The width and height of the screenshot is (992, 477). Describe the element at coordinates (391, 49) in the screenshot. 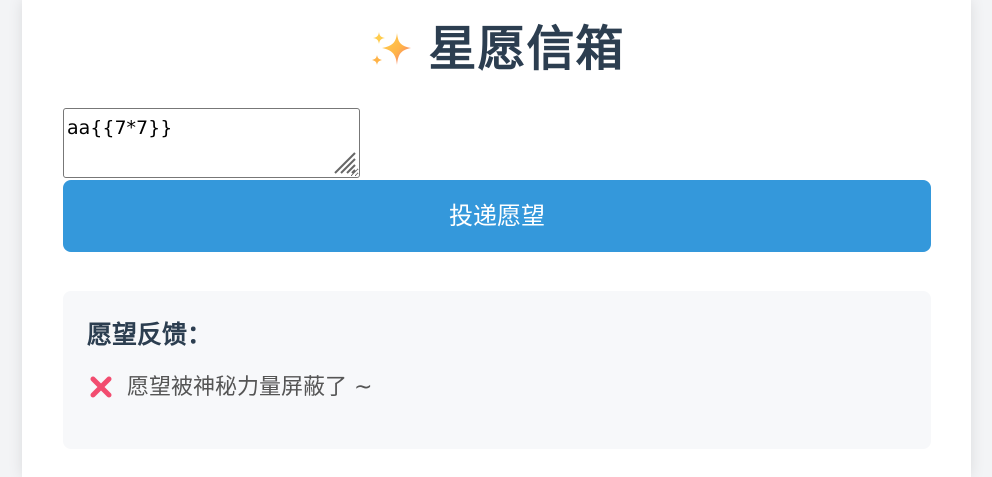

I see `sparkle-icon` at that location.